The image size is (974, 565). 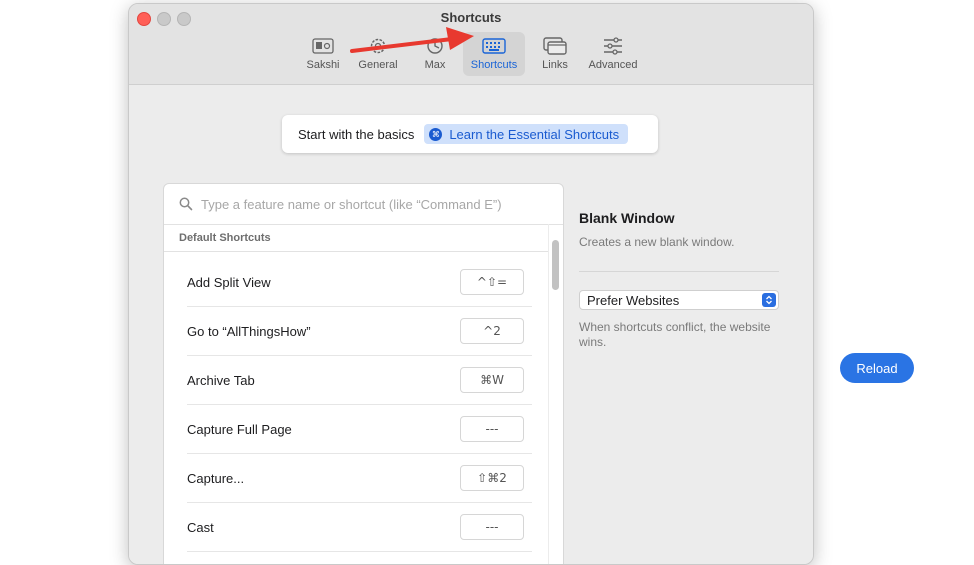 I want to click on chevron-updown-icon, so click(x=769, y=300).